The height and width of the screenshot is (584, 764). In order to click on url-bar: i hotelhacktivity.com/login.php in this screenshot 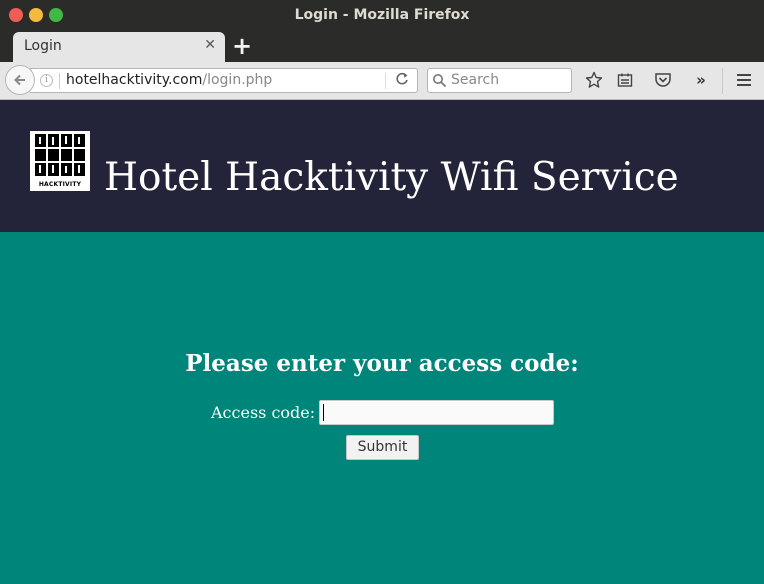, I will do `click(224, 80)`.